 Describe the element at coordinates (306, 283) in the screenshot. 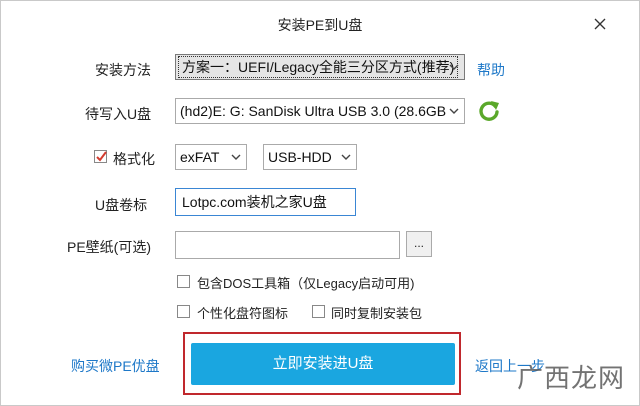

I see `include-dos-label: 包含DOS工具箱（仅Legacy启动可用)` at that location.